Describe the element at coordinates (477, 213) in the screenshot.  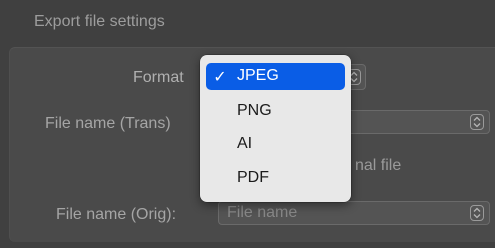
I see `file-name-orig-stepper-icon` at that location.